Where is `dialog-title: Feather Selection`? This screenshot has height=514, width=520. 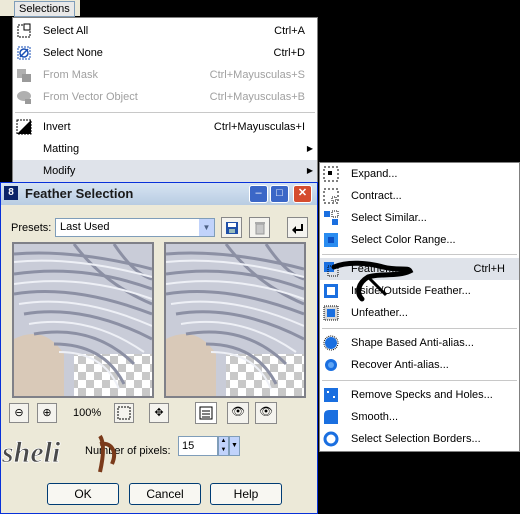 dialog-title: Feather Selection is located at coordinates (79, 193).